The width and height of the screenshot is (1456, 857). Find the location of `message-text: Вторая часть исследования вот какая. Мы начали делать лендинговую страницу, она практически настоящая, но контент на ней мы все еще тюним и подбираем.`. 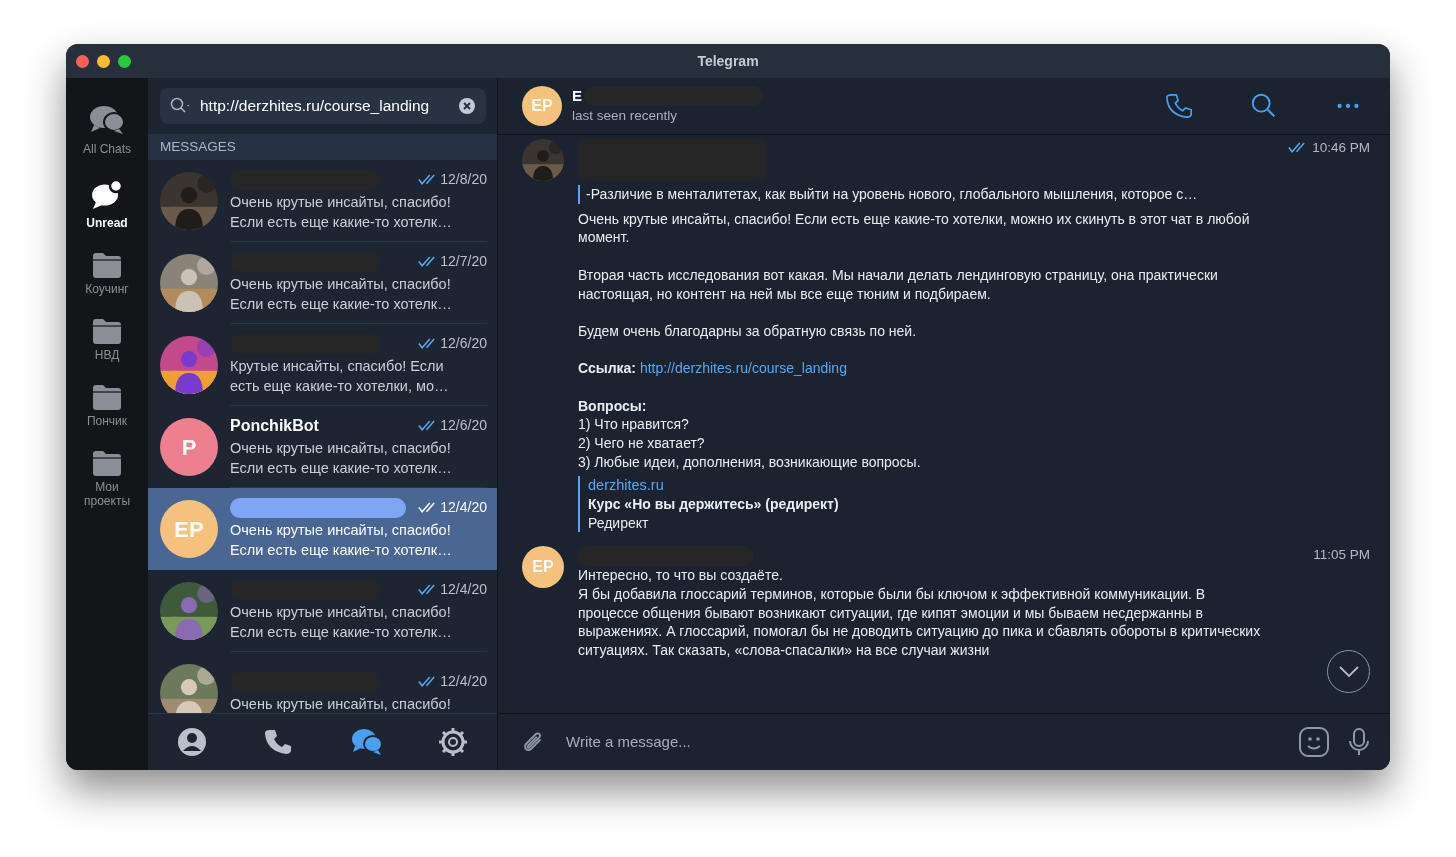

message-text: Вторая часть исследования вот какая. Мы начали делать лендинговую страницу, она практически настоящая, но контент на ней мы все еще тюним и подбираем. is located at coordinates (898, 284).